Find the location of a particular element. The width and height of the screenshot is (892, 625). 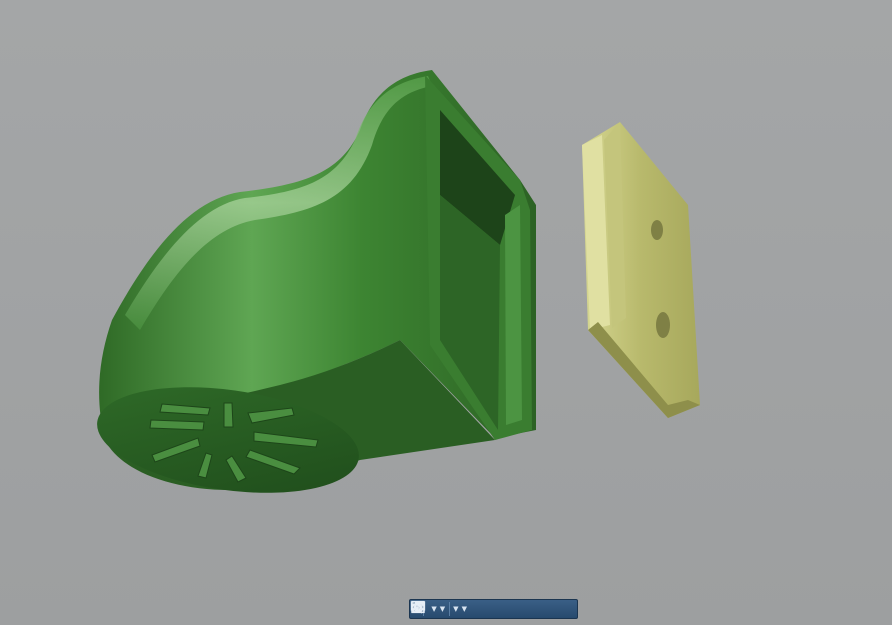

slide-plate-part is located at coordinates (641, 270).